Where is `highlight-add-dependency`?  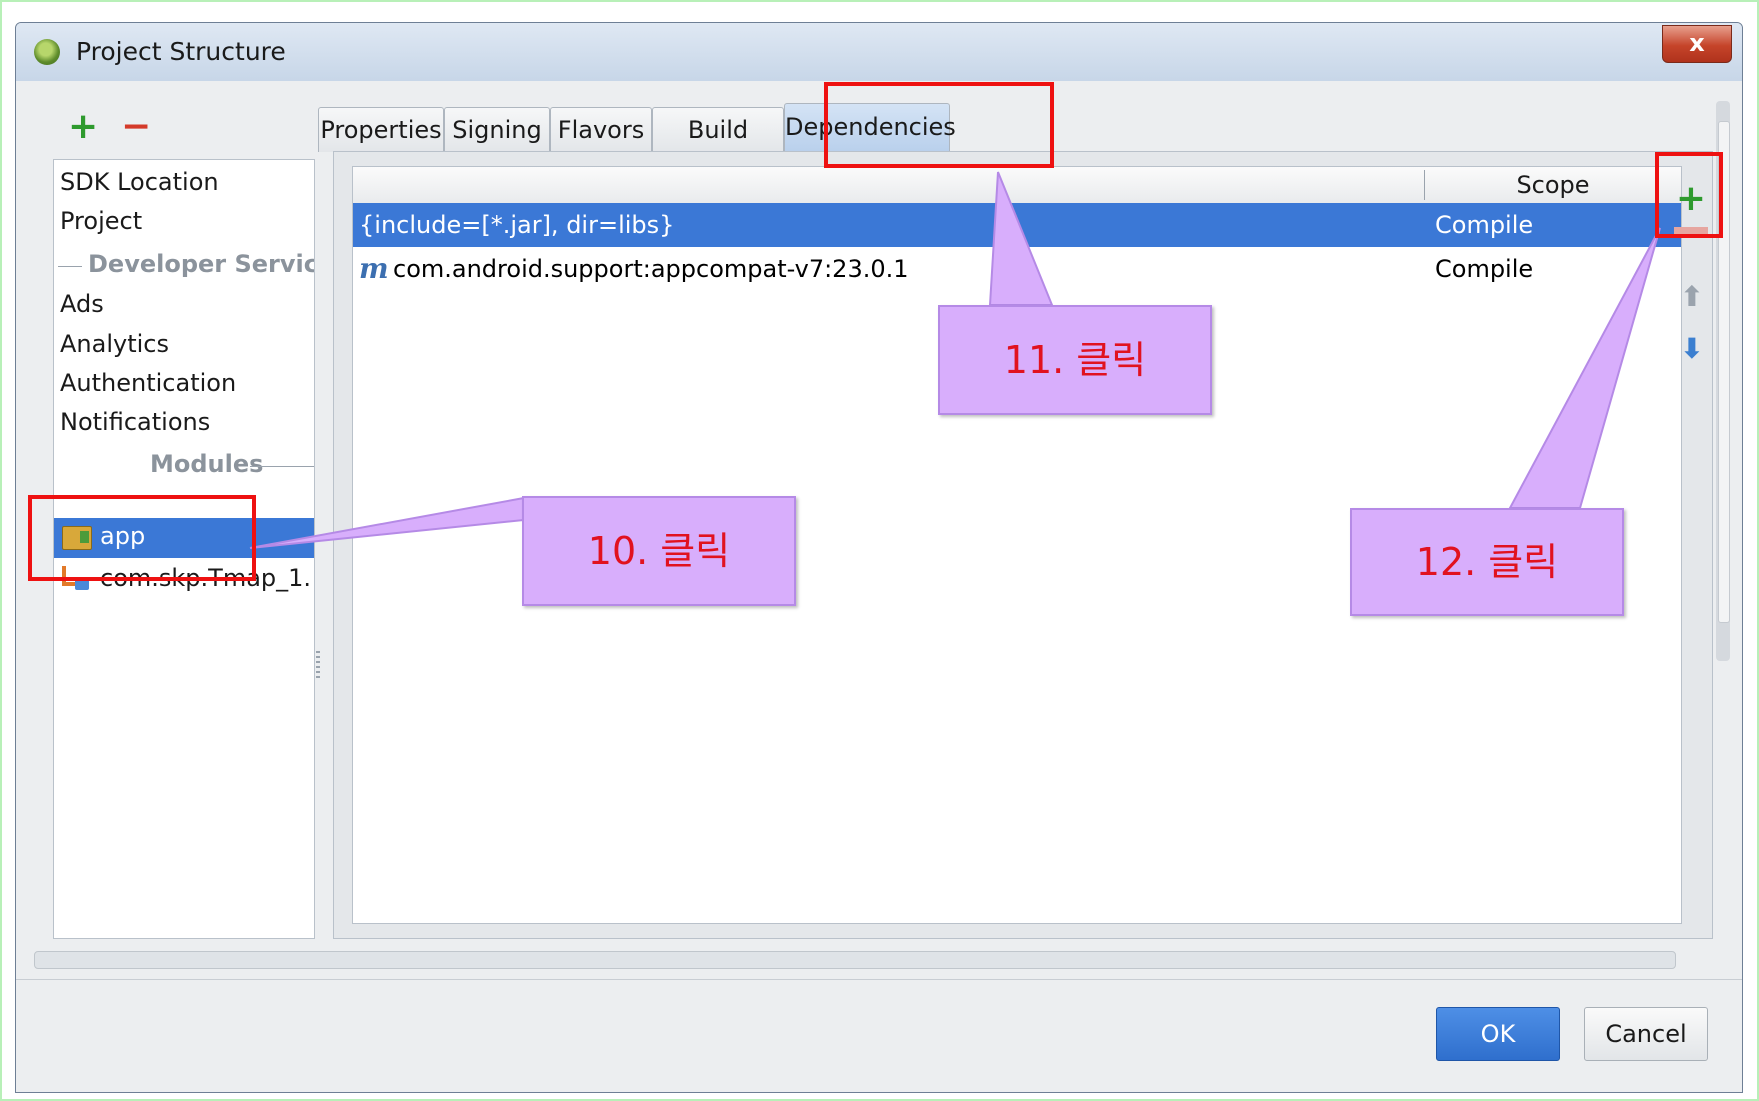
highlight-add-dependency is located at coordinates (1689, 195).